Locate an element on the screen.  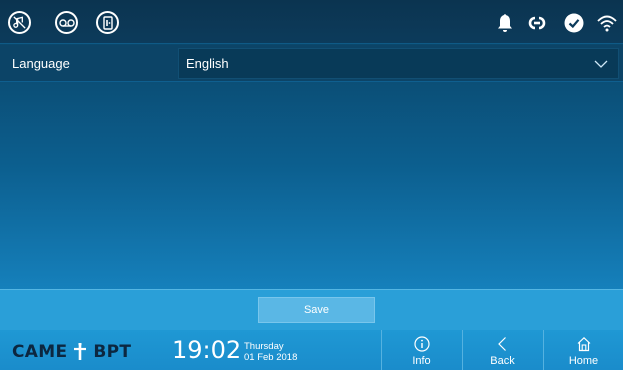
back-chevron-icon is located at coordinates (501, 344).